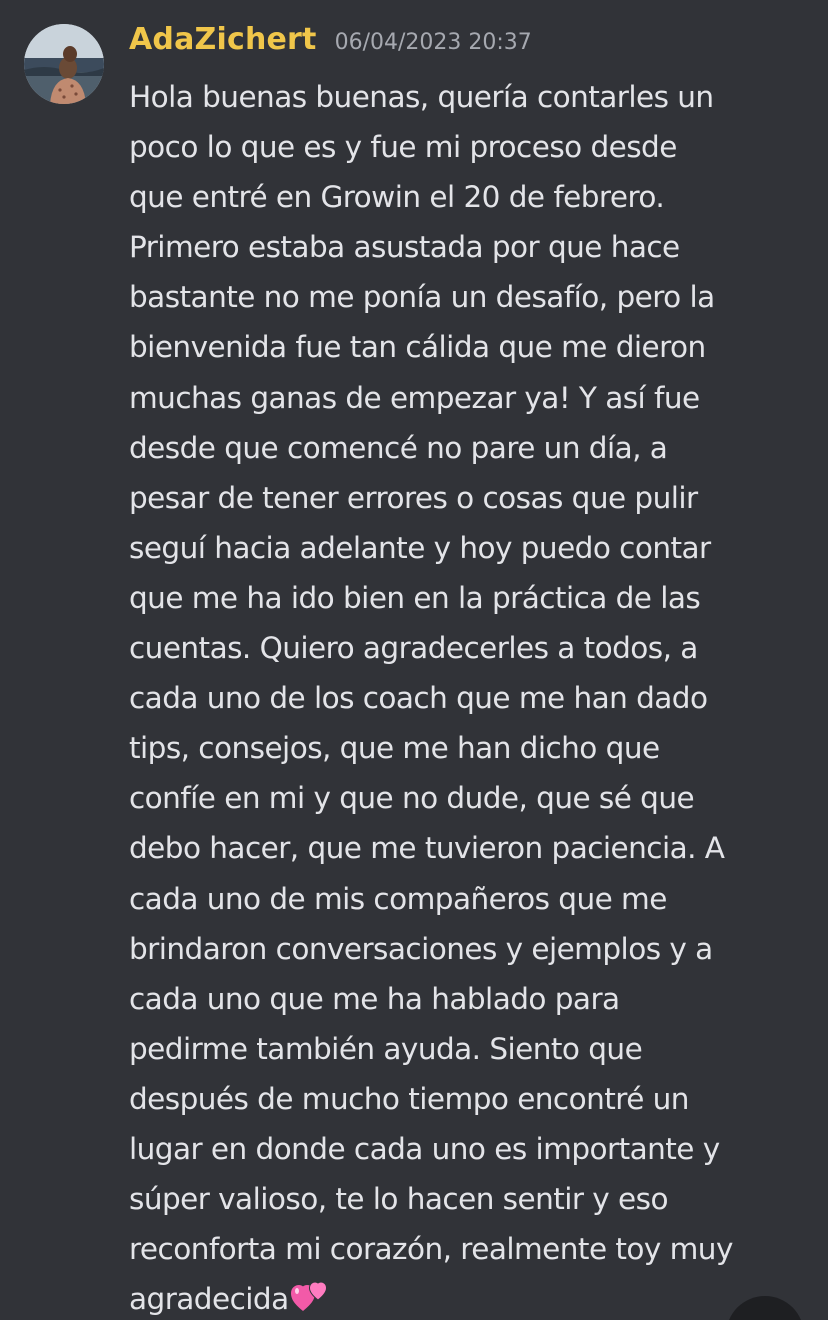 This screenshot has height=1320, width=828. I want to click on message-line: poco lo que es y fue mi proceso desde, so click(403, 147).